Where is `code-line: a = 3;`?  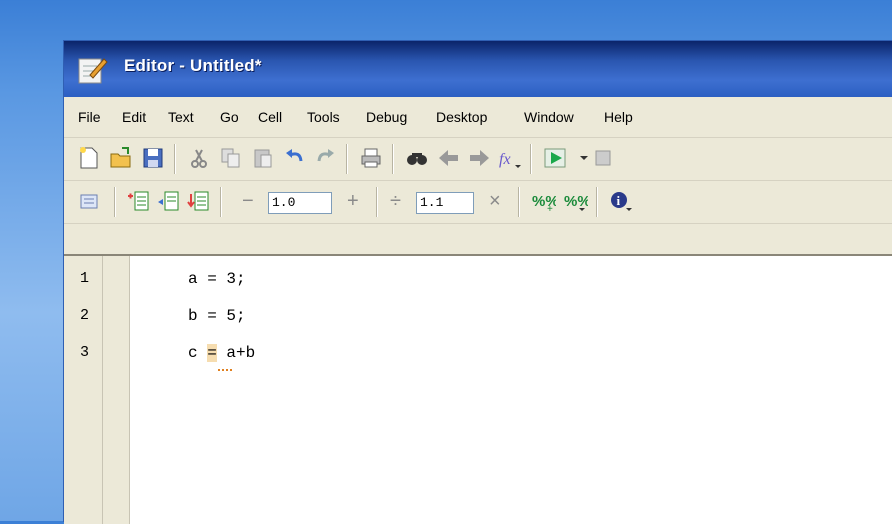
code-line: a = 3; is located at coordinates (217, 279).